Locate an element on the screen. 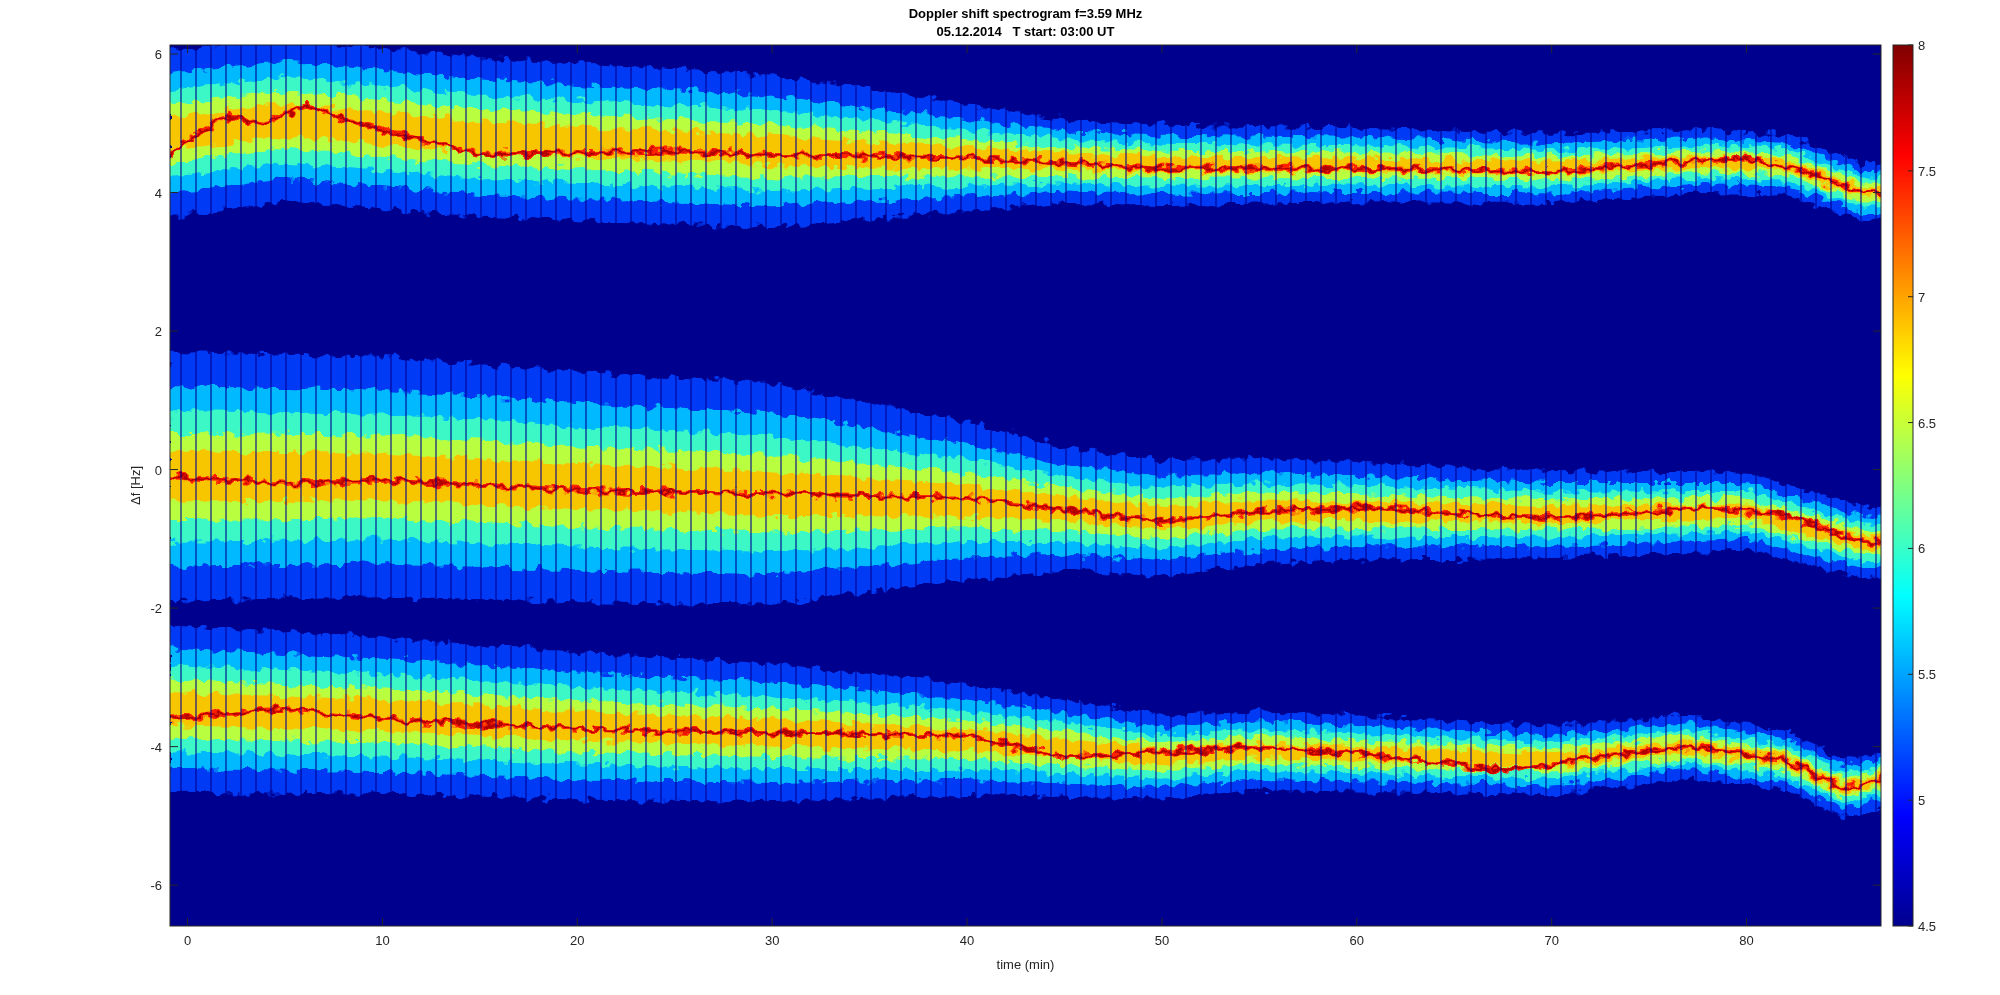 This screenshot has height=995, width=2000. colorbar-tick-label: 7 is located at coordinates (1922, 297).